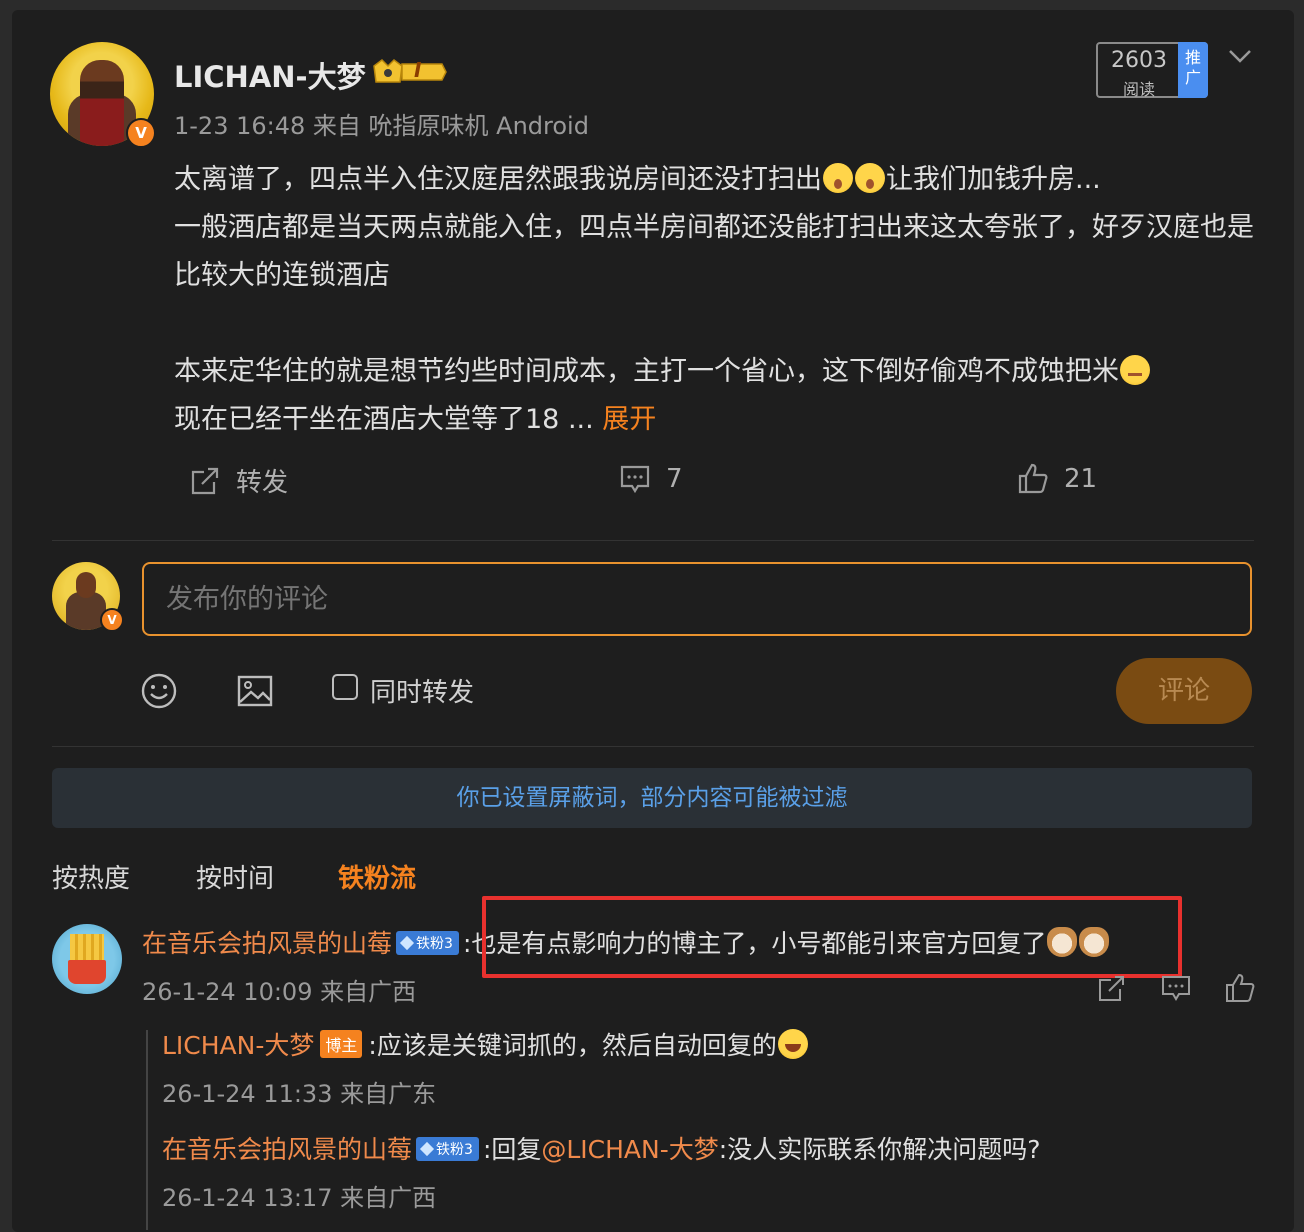  What do you see at coordinates (697, 599) in the screenshot?
I see `comment-input` at bounding box center [697, 599].